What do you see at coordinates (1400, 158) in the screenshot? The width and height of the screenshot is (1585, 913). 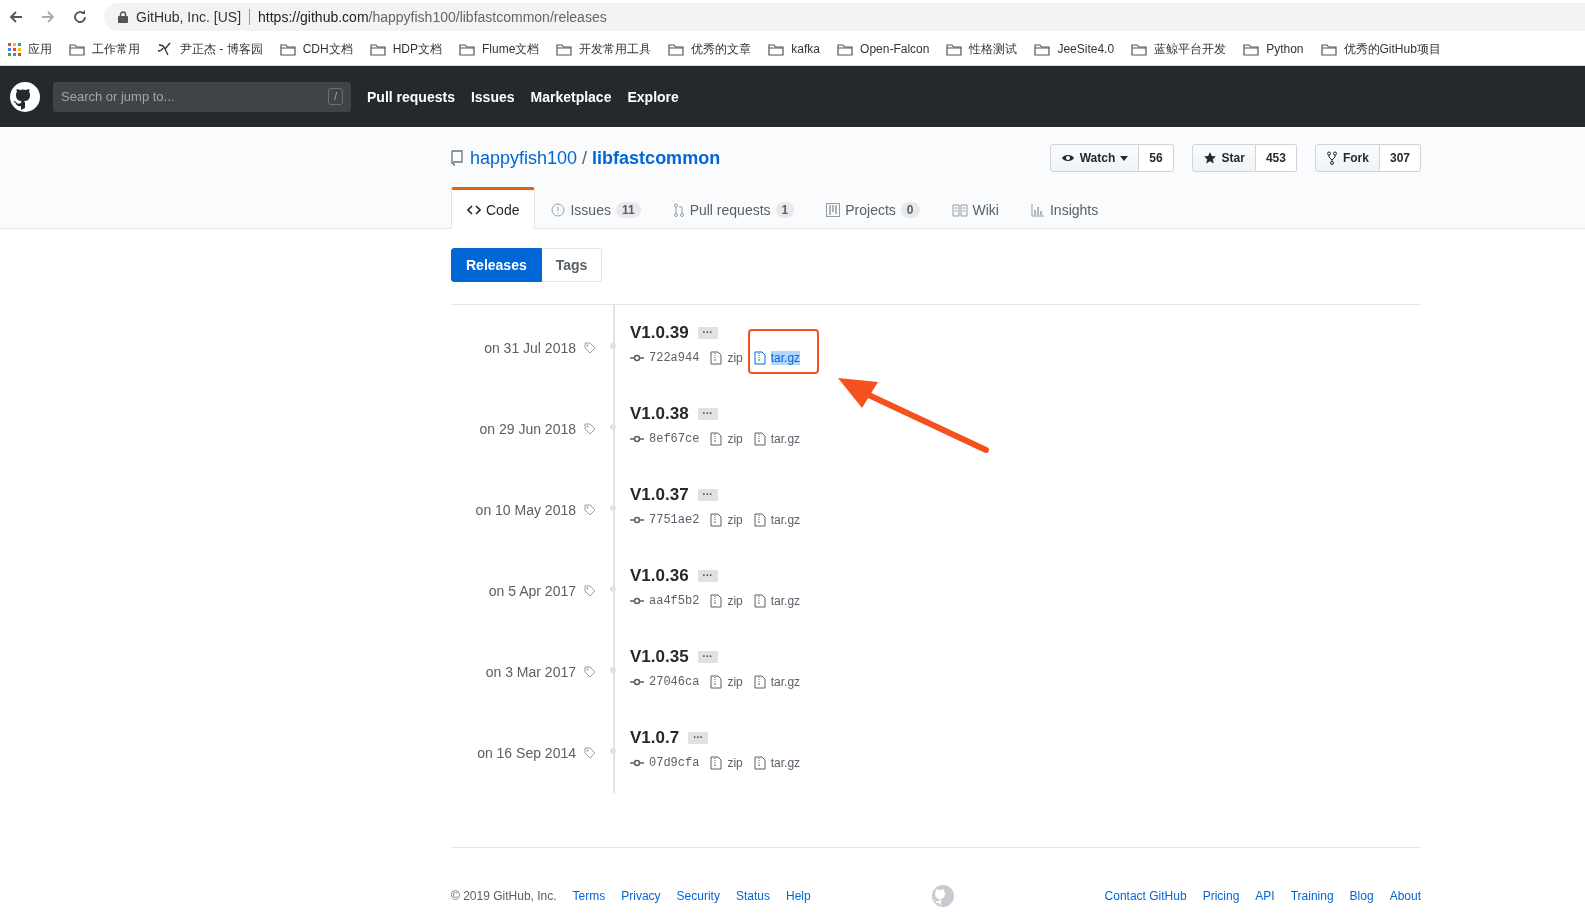 I see `fork-count: 307` at bounding box center [1400, 158].